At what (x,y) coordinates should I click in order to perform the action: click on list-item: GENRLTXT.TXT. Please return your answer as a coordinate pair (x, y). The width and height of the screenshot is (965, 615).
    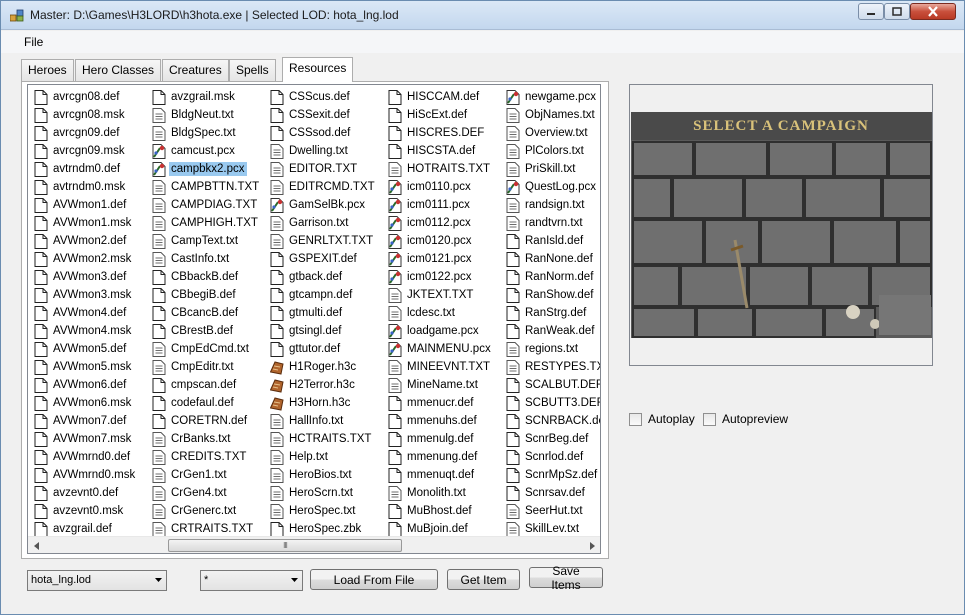
    Looking at the image, I should click on (325, 241).